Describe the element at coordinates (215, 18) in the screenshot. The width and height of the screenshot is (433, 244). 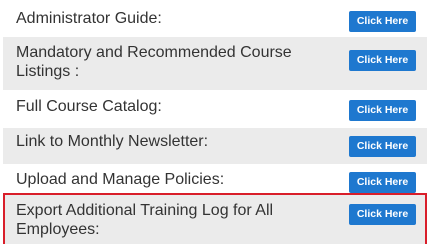
I see `list-item-administrator-guide: Administrator Guide: Click Here` at that location.